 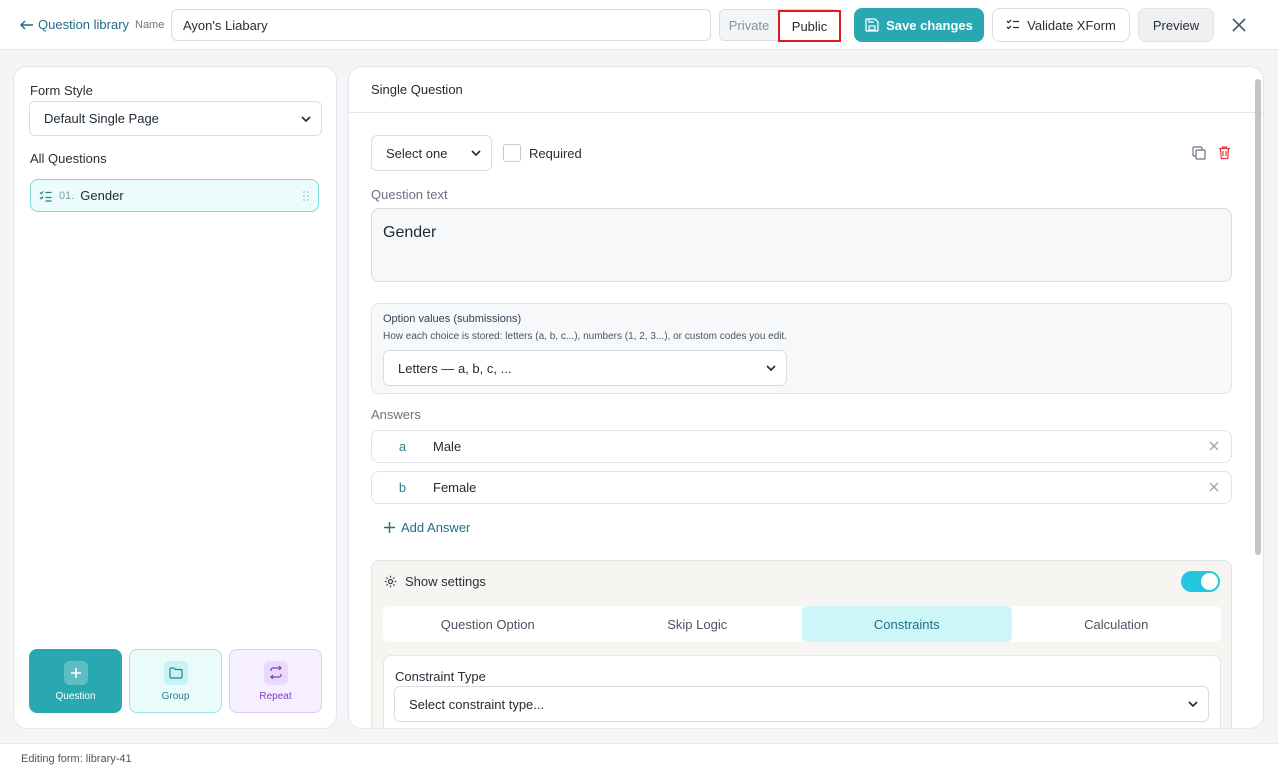 I want to click on name-label: Name, so click(x=150, y=25).